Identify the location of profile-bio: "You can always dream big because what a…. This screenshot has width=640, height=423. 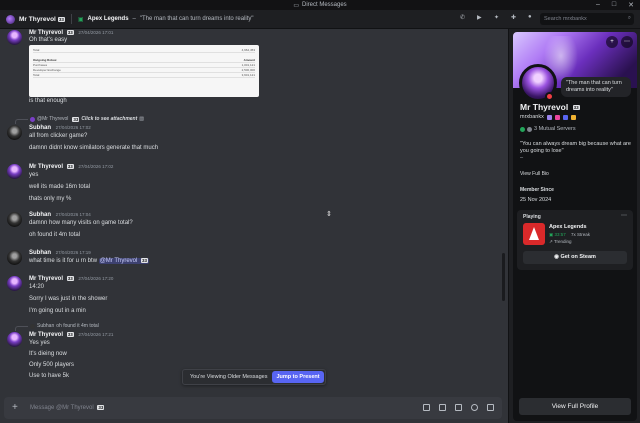
(575, 151).